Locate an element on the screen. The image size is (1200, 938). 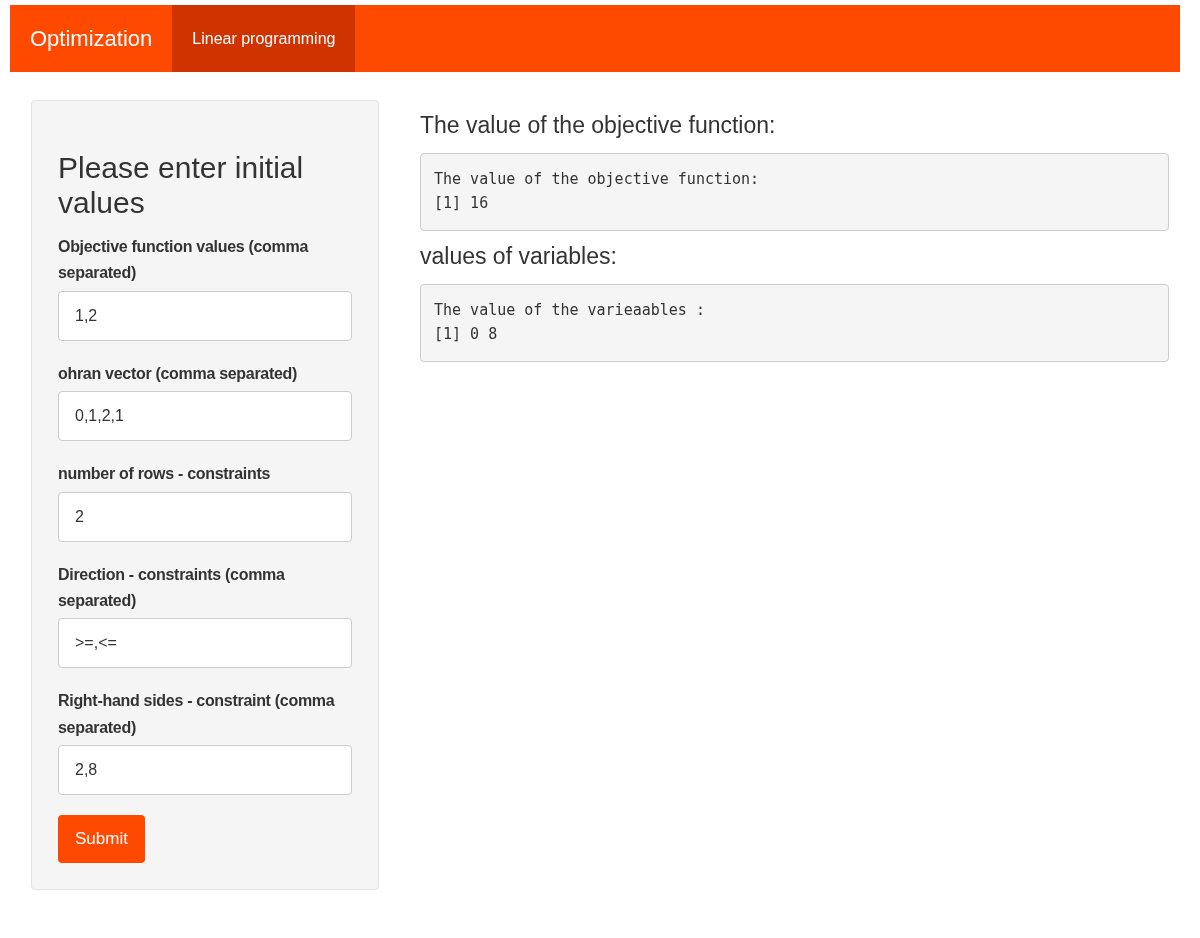
output-line: The value of the objective function: is located at coordinates (597, 179).